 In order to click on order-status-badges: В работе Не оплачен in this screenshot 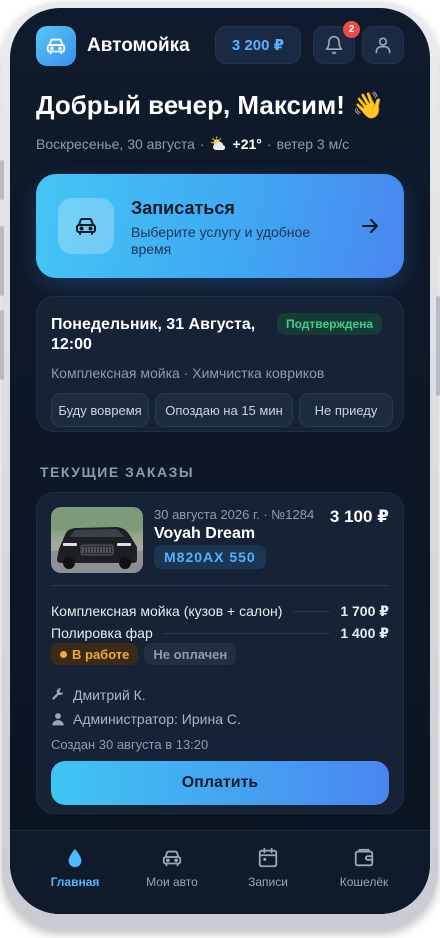, I will do `click(144, 654)`.